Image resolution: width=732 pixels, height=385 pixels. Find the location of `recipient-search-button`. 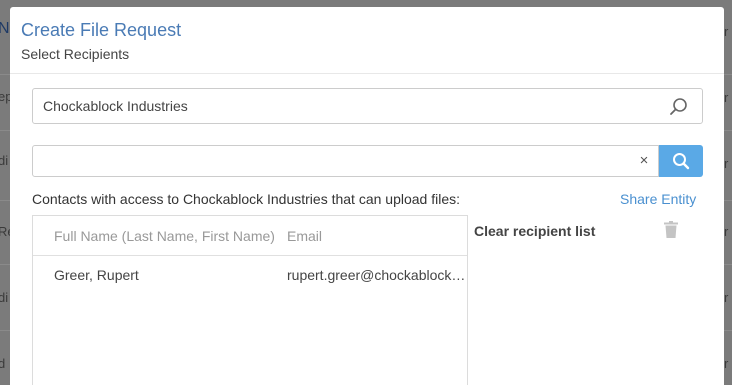

recipient-search-button is located at coordinates (681, 161).